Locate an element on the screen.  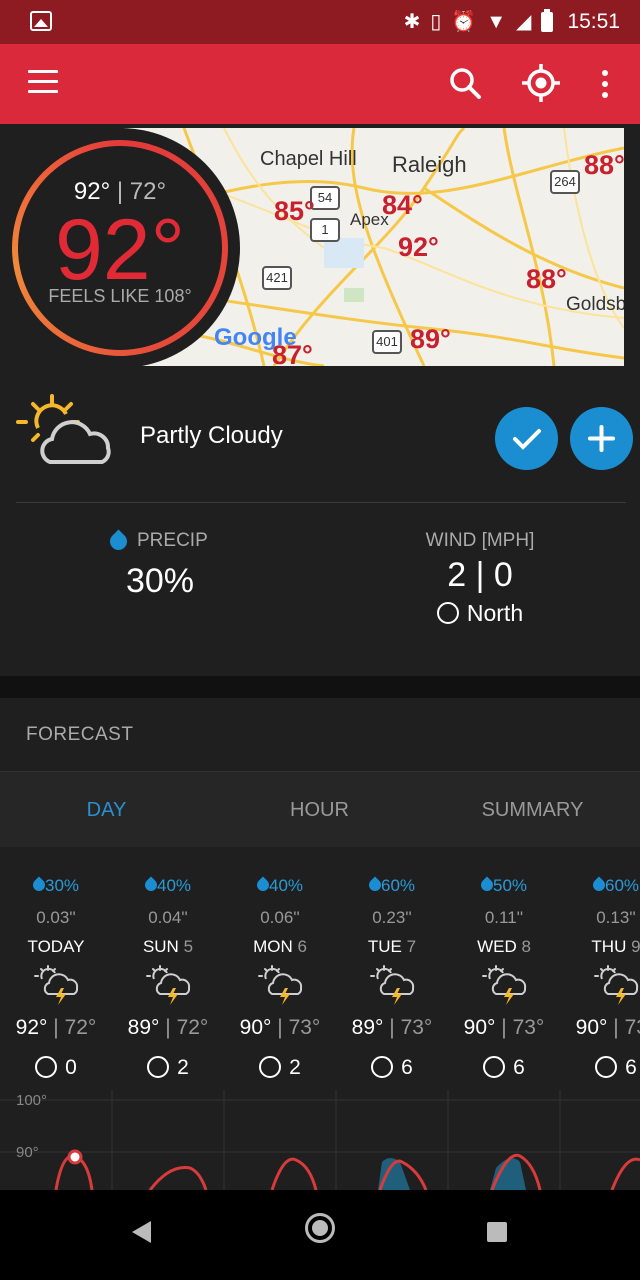
day-precip-amount: 0.11'' is located at coordinates (504, 917).